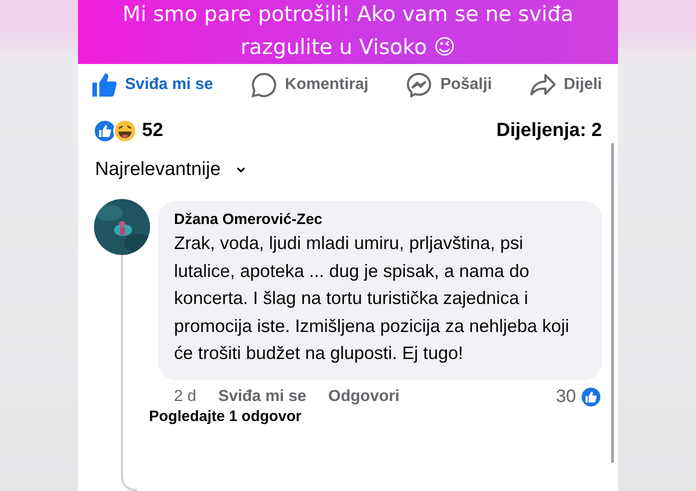 The image size is (696, 491). What do you see at coordinates (104, 84) in the screenshot?
I see `thumbs-up-icon` at bounding box center [104, 84].